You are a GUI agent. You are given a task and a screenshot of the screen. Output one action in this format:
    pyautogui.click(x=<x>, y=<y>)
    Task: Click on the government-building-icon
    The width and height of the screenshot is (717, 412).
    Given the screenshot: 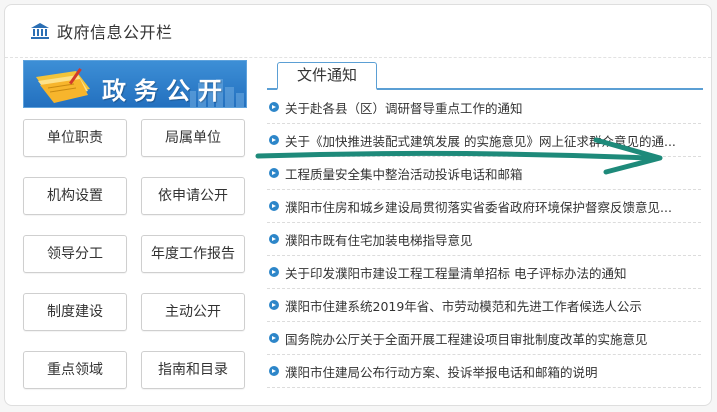 What is the action you would take?
    pyautogui.click(x=40, y=31)
    